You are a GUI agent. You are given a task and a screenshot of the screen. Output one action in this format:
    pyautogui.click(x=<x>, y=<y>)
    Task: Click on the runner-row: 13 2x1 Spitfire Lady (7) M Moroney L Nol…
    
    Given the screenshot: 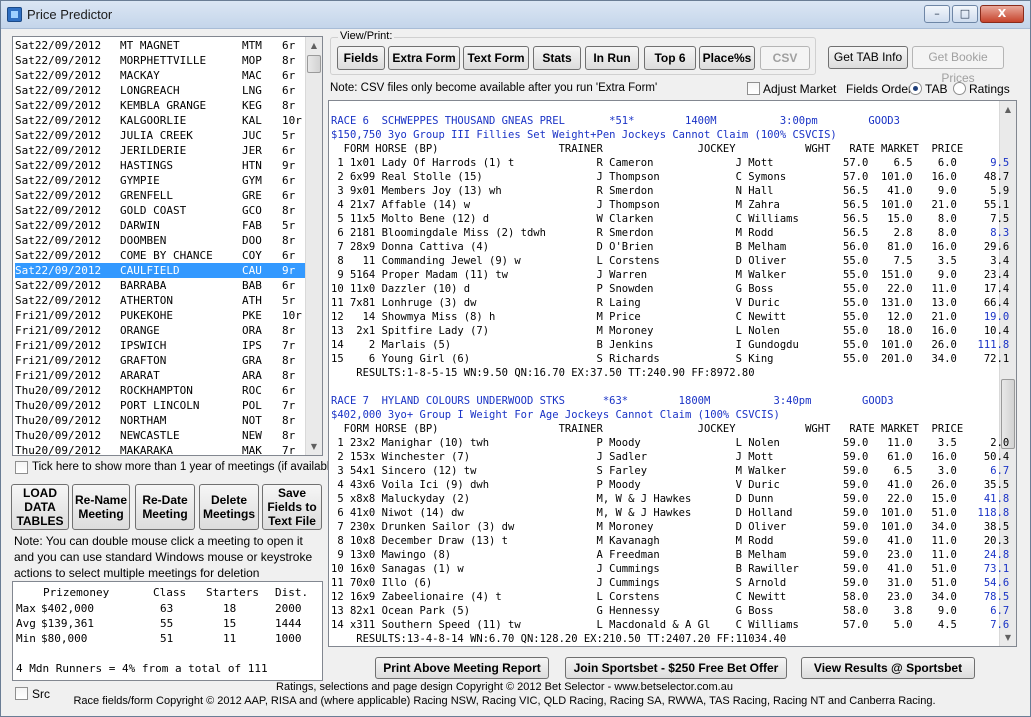 What is the action you would take?
    pyautogui.click(x=673, y=331)
    